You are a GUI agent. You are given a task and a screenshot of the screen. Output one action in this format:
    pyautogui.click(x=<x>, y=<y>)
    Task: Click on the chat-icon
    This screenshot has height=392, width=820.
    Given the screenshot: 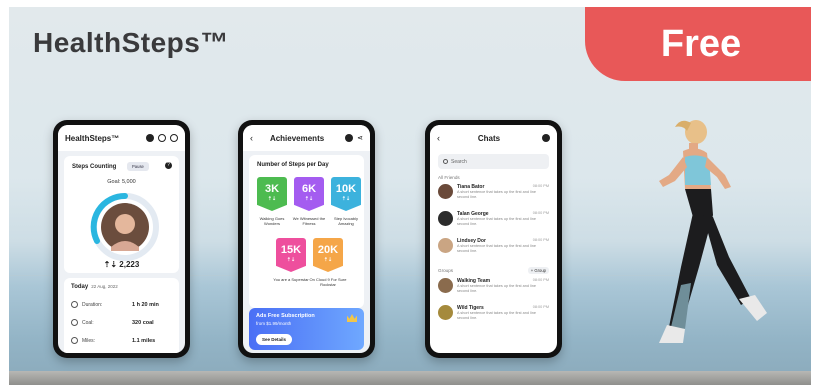 What is the action you would take?
    pyautogui.click(x=162, y=138)
    